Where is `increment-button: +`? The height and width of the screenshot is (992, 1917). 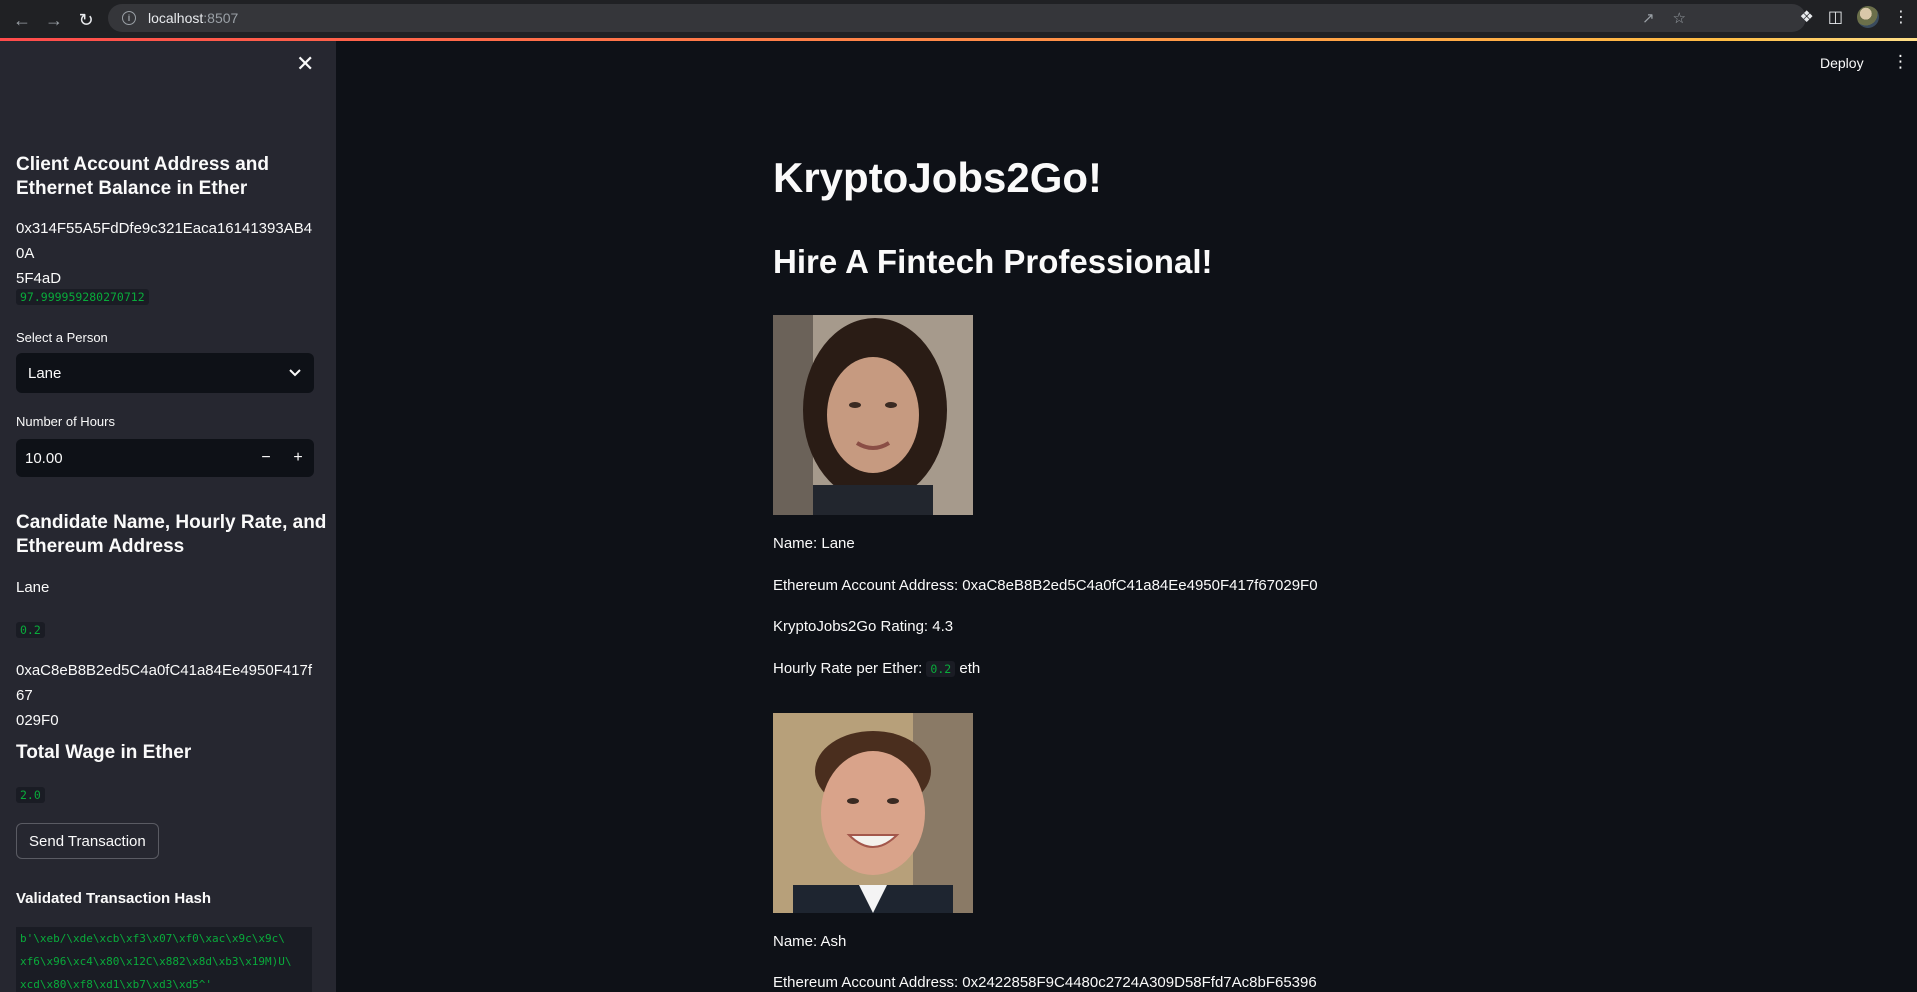
increment-button: + is located at coordinates (298, 458).